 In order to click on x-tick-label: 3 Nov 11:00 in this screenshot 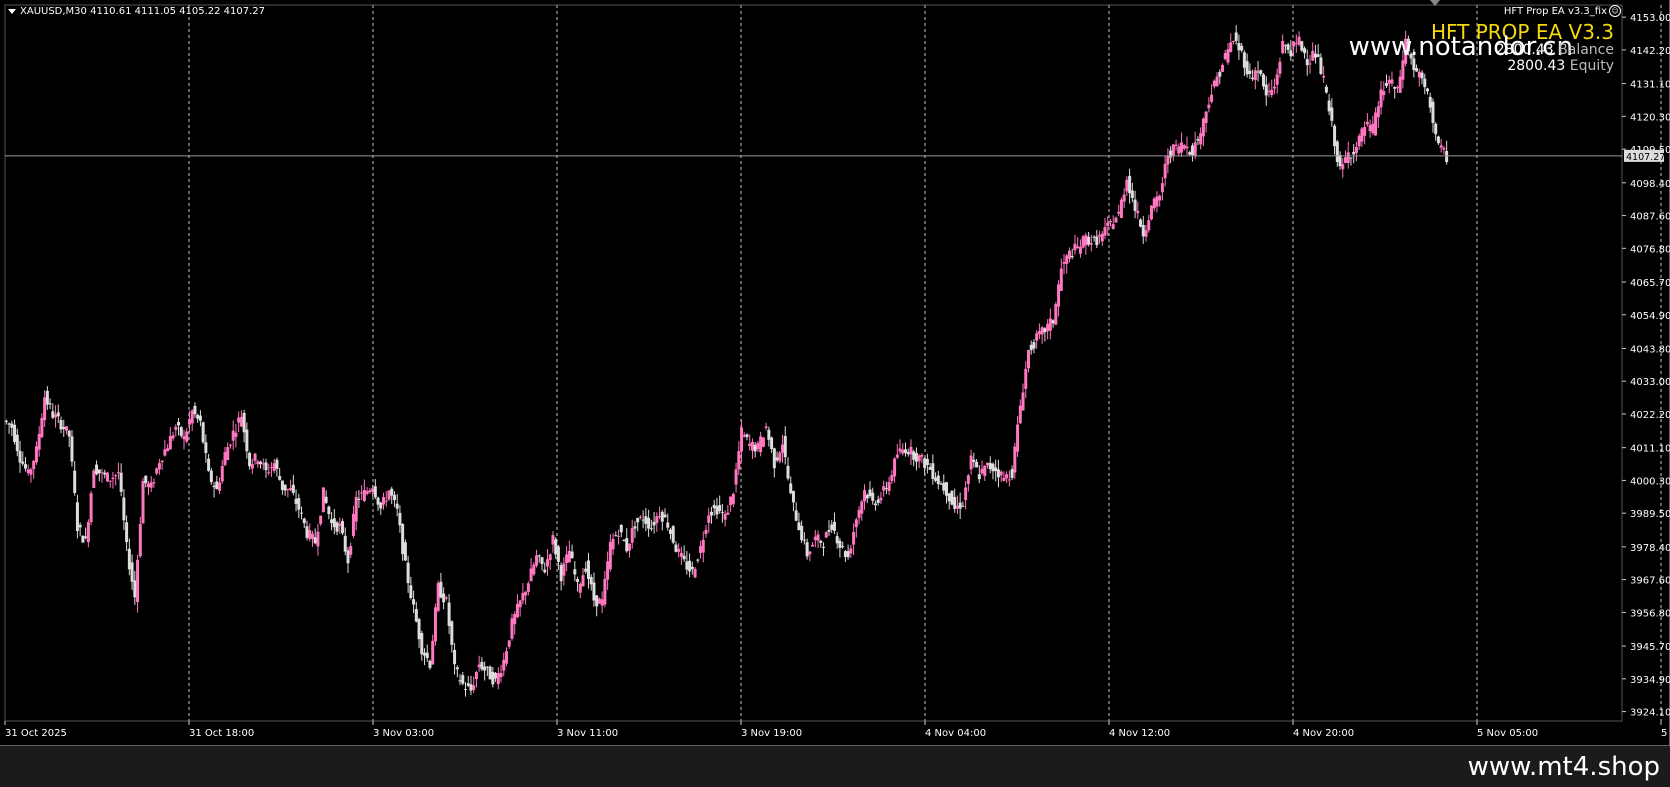, I will do `click(587, 733)`.